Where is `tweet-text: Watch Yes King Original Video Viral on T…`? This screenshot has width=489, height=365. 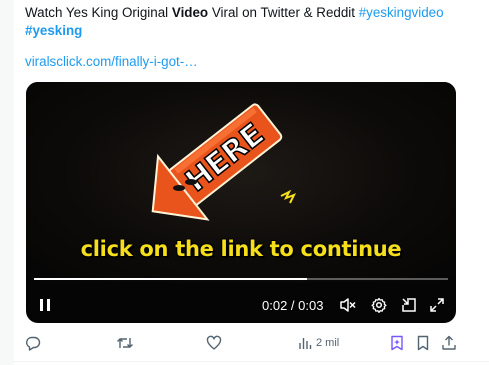
tweet-text: Watch Yes King Original Video Viral on T… is located at coordinates (245, 22).